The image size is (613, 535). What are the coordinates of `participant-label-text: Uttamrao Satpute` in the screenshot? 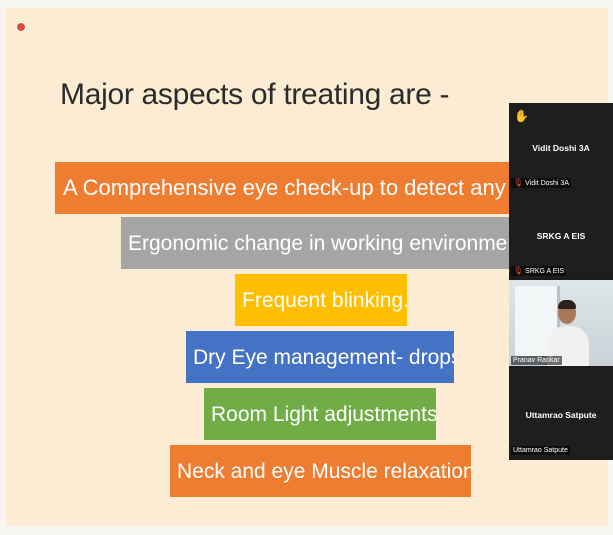 It's located at (540, 450).